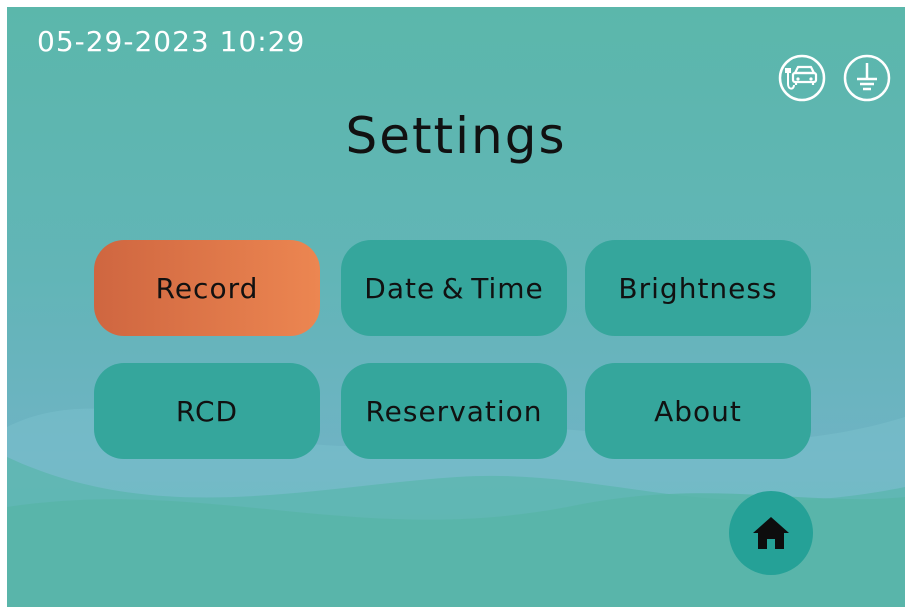 This screenshot has width=912, height=613. I want to click on ground-icon, so click(867, 78).